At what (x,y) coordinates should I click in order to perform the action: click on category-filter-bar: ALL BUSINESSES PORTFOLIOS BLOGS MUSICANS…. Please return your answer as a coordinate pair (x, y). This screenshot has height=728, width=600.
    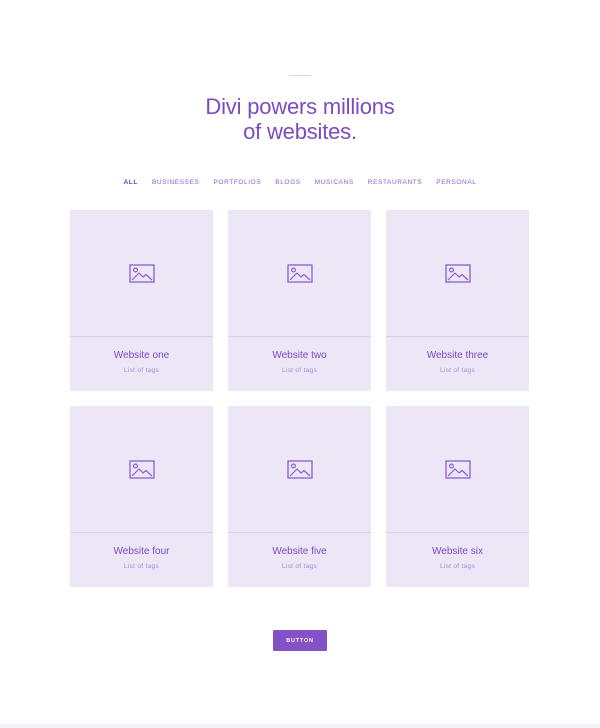
    Looking at the image, I should click on (300, 182).